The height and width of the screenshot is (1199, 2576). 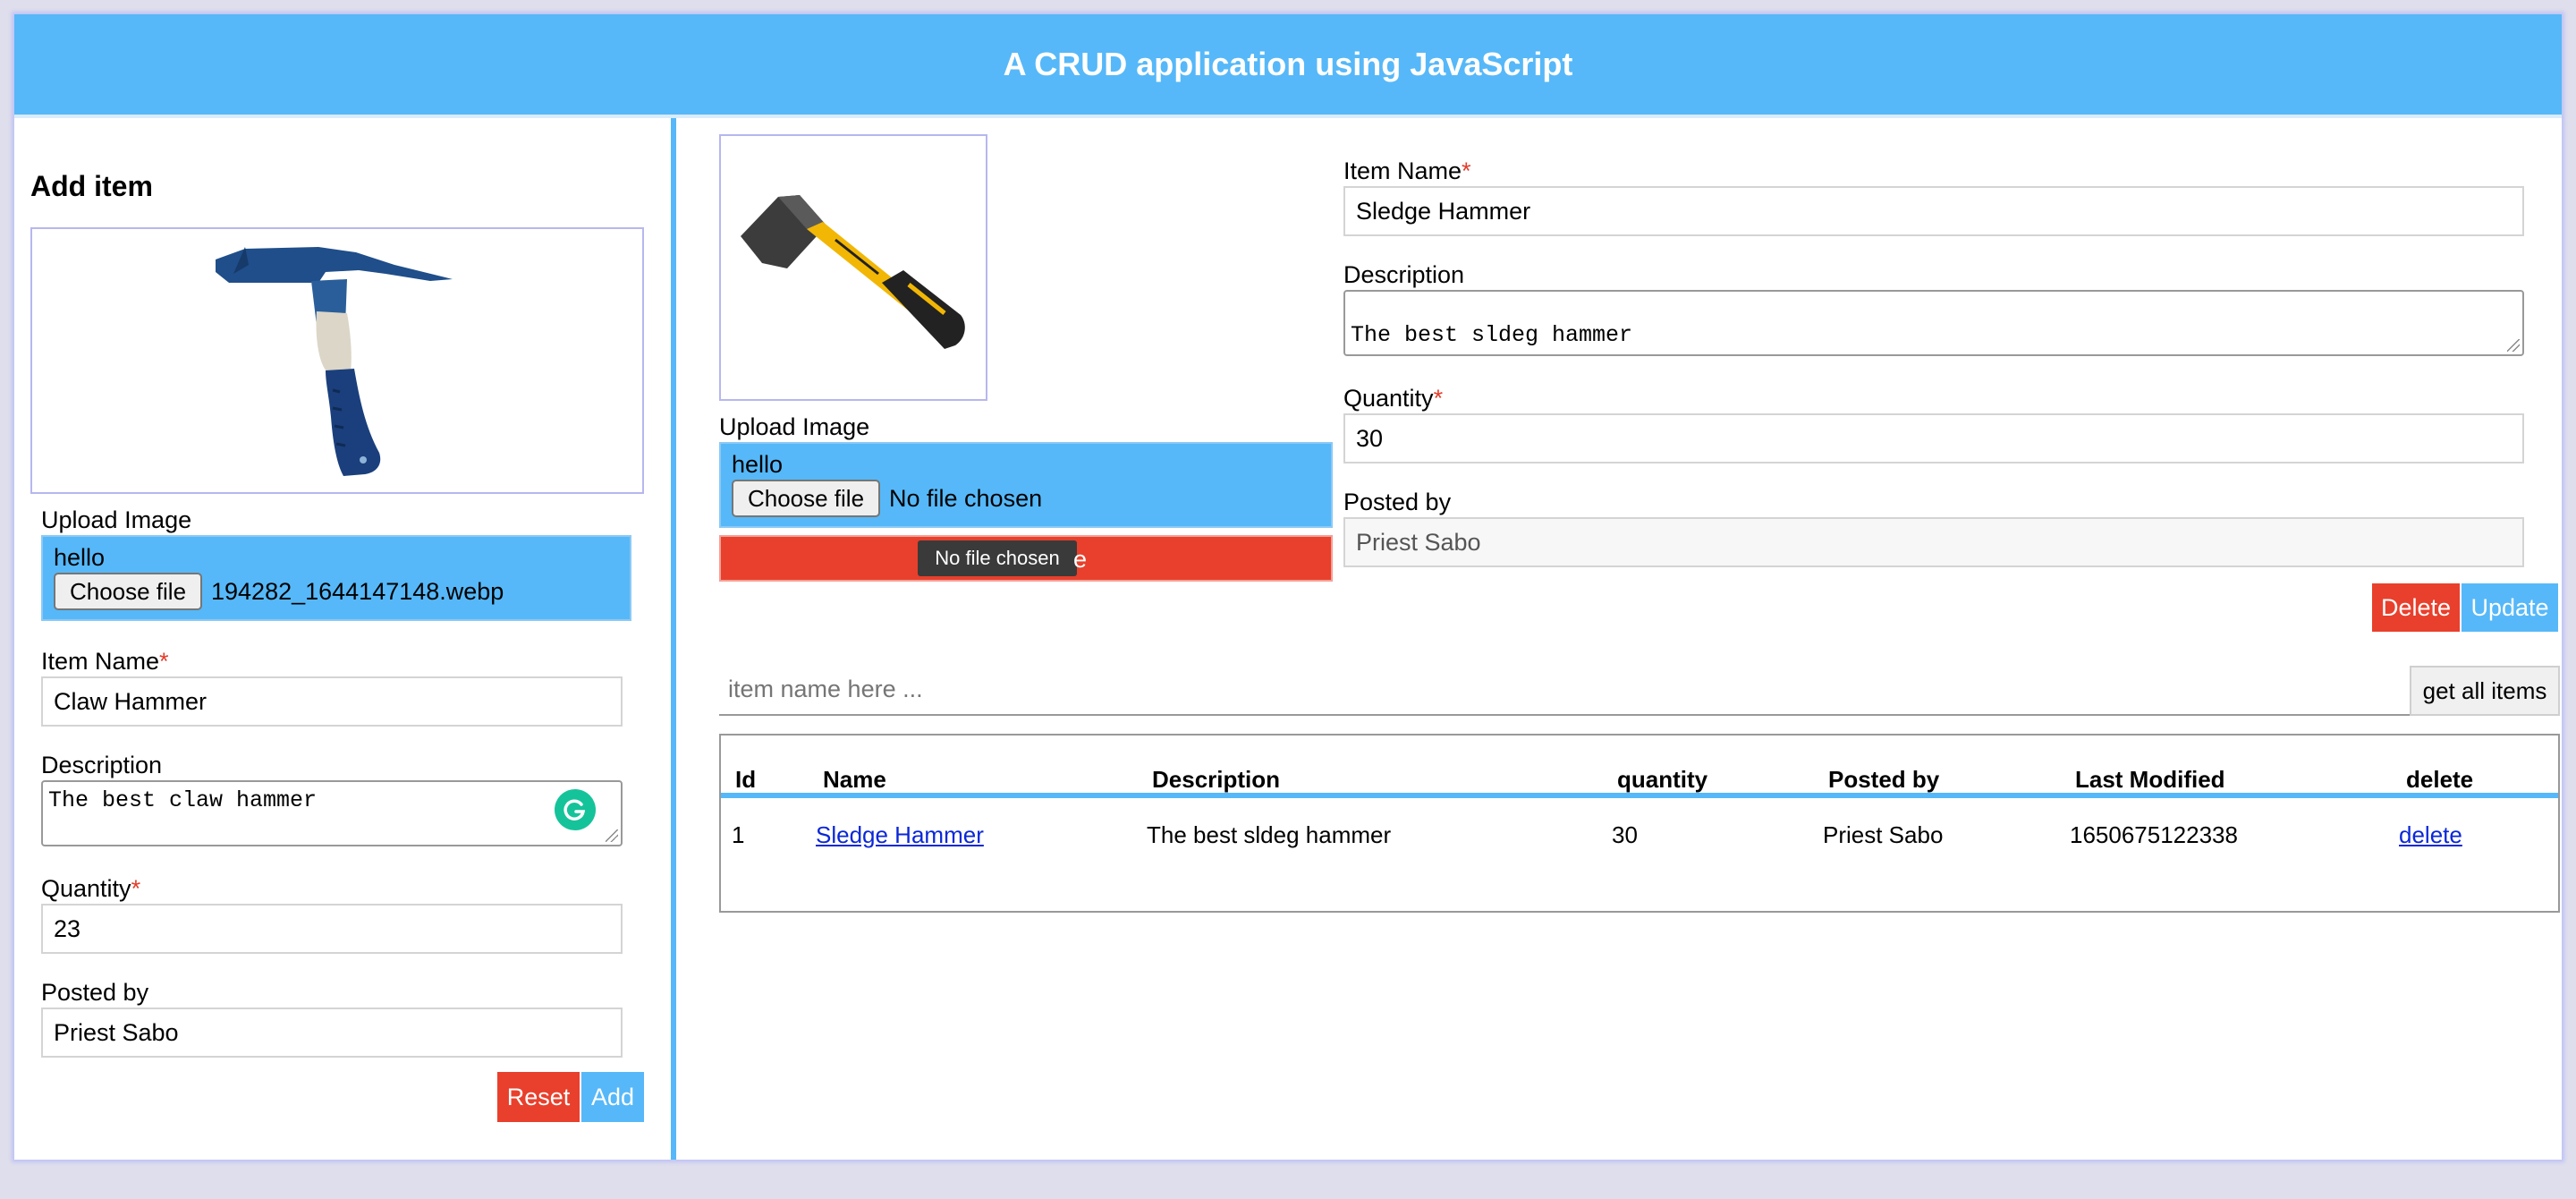 I want to click on sledge-hammer-image, so click(x=853, y=272).